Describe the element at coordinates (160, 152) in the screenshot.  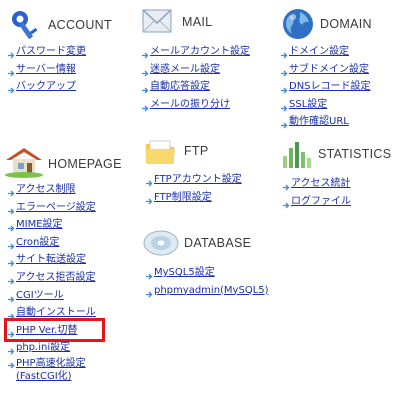
I see `folder-icon` at that location.